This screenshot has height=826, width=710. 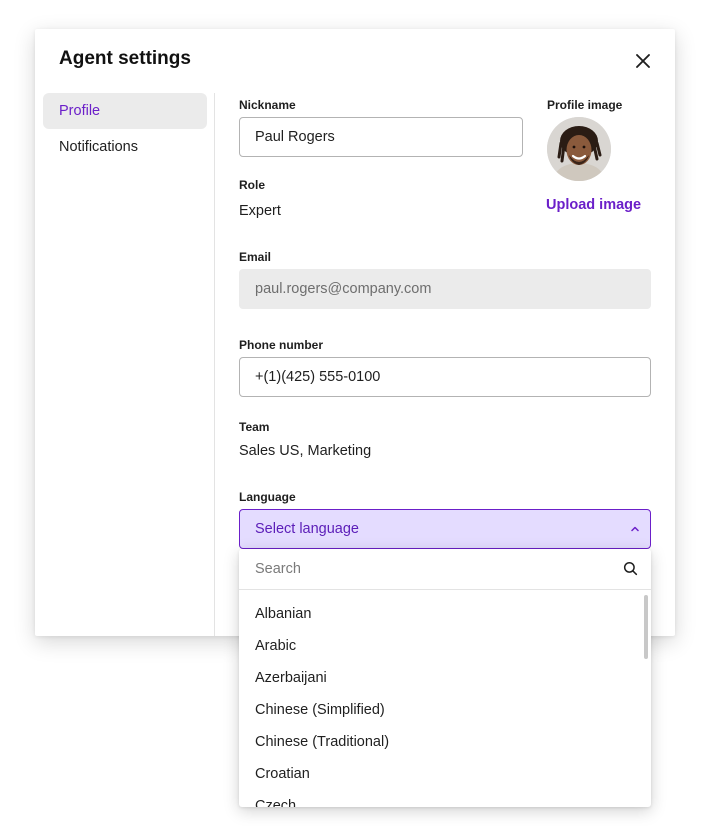 What do you see at coordinates (445, 289) in the screenshot?
I see `email-field: paul.rogers@company.com` at bounding box center [445, 289].